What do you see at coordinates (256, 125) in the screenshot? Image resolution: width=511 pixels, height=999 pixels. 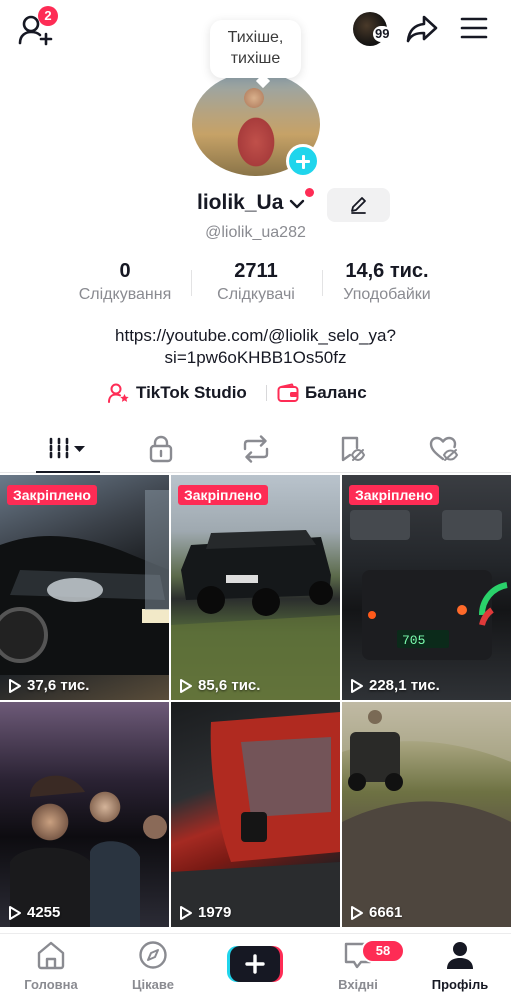 I see `profile-avatar-wrap` at bounding box center [256, 125].